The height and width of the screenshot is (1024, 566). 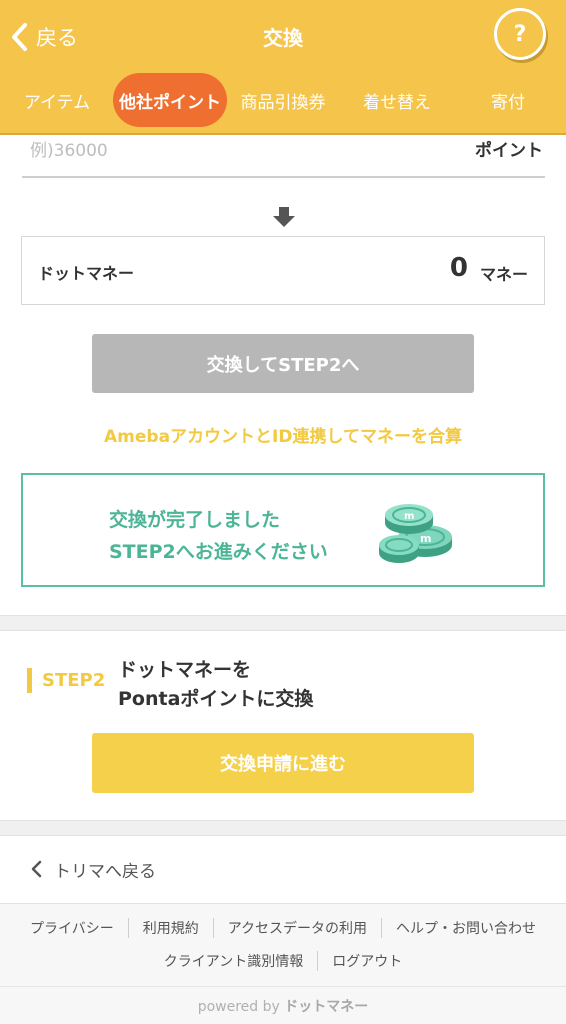 What do you see at coordinates (509, 151) in the screenshot?
I see `points-unit: ポイント` at bounding box center [509, 151].